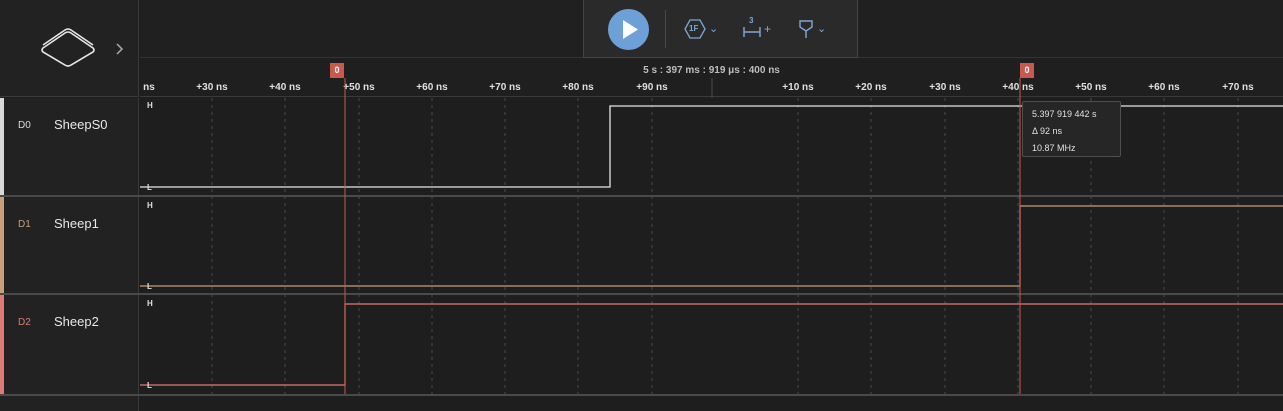 The width and height of the screenshot is (1283, 411). What do you see at coordinates (1071, 129) in the screenshot?
I see `measurement-tooltip: 5.397 919 442 s Δ 92 ns 10.87 MHz` at bounding box center [1071, 129].